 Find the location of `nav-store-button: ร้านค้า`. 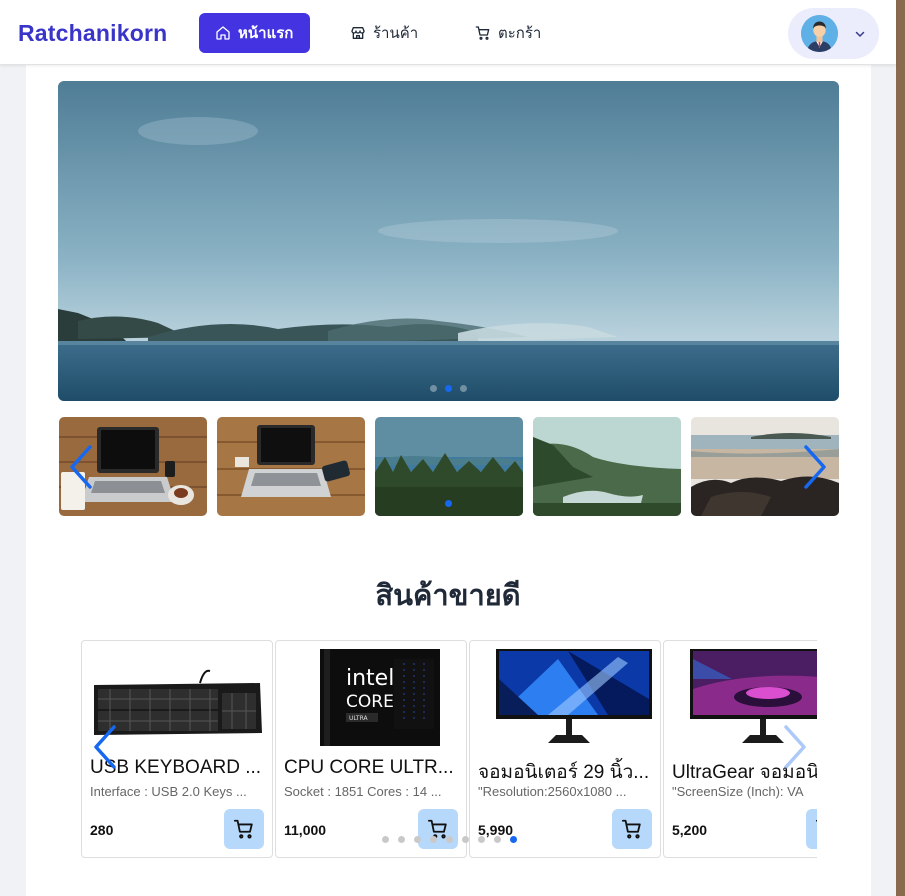

nav-store-button: ร้านค้า is located at coordinates (384, 33).